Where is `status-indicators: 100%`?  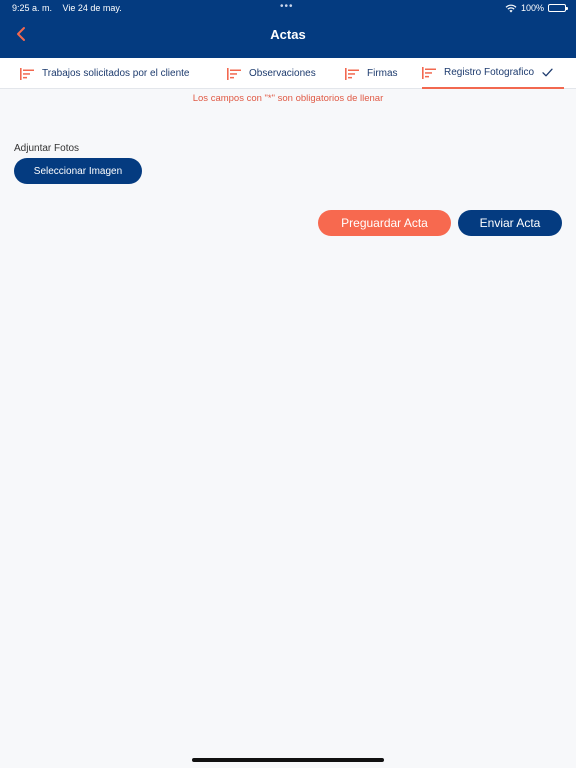
status-indicators: 100% is located at coordinates (536, 8).